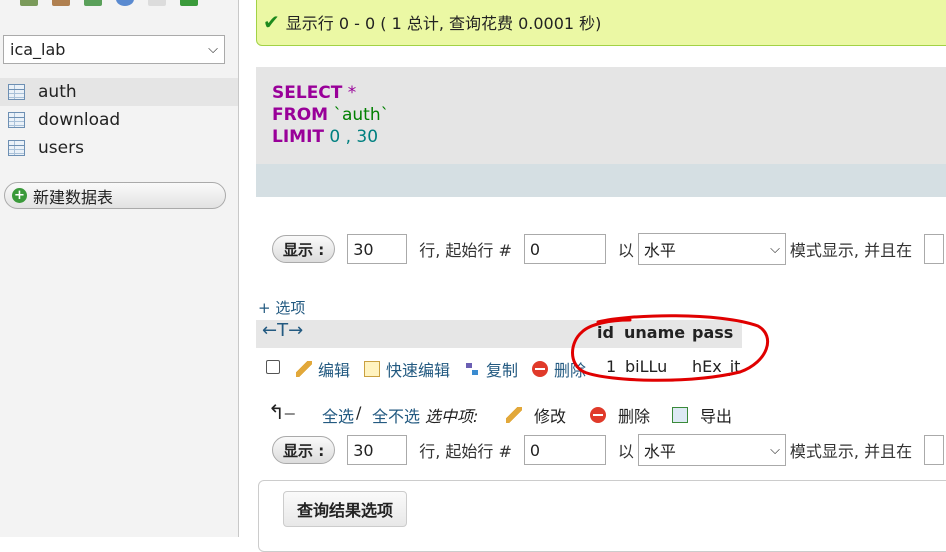 The height and width of the screenshot is (552, 946). What do you see at coordinates (61, 3) in the screenshot?
I see `logout-icon` at bounding box center [61, 3].